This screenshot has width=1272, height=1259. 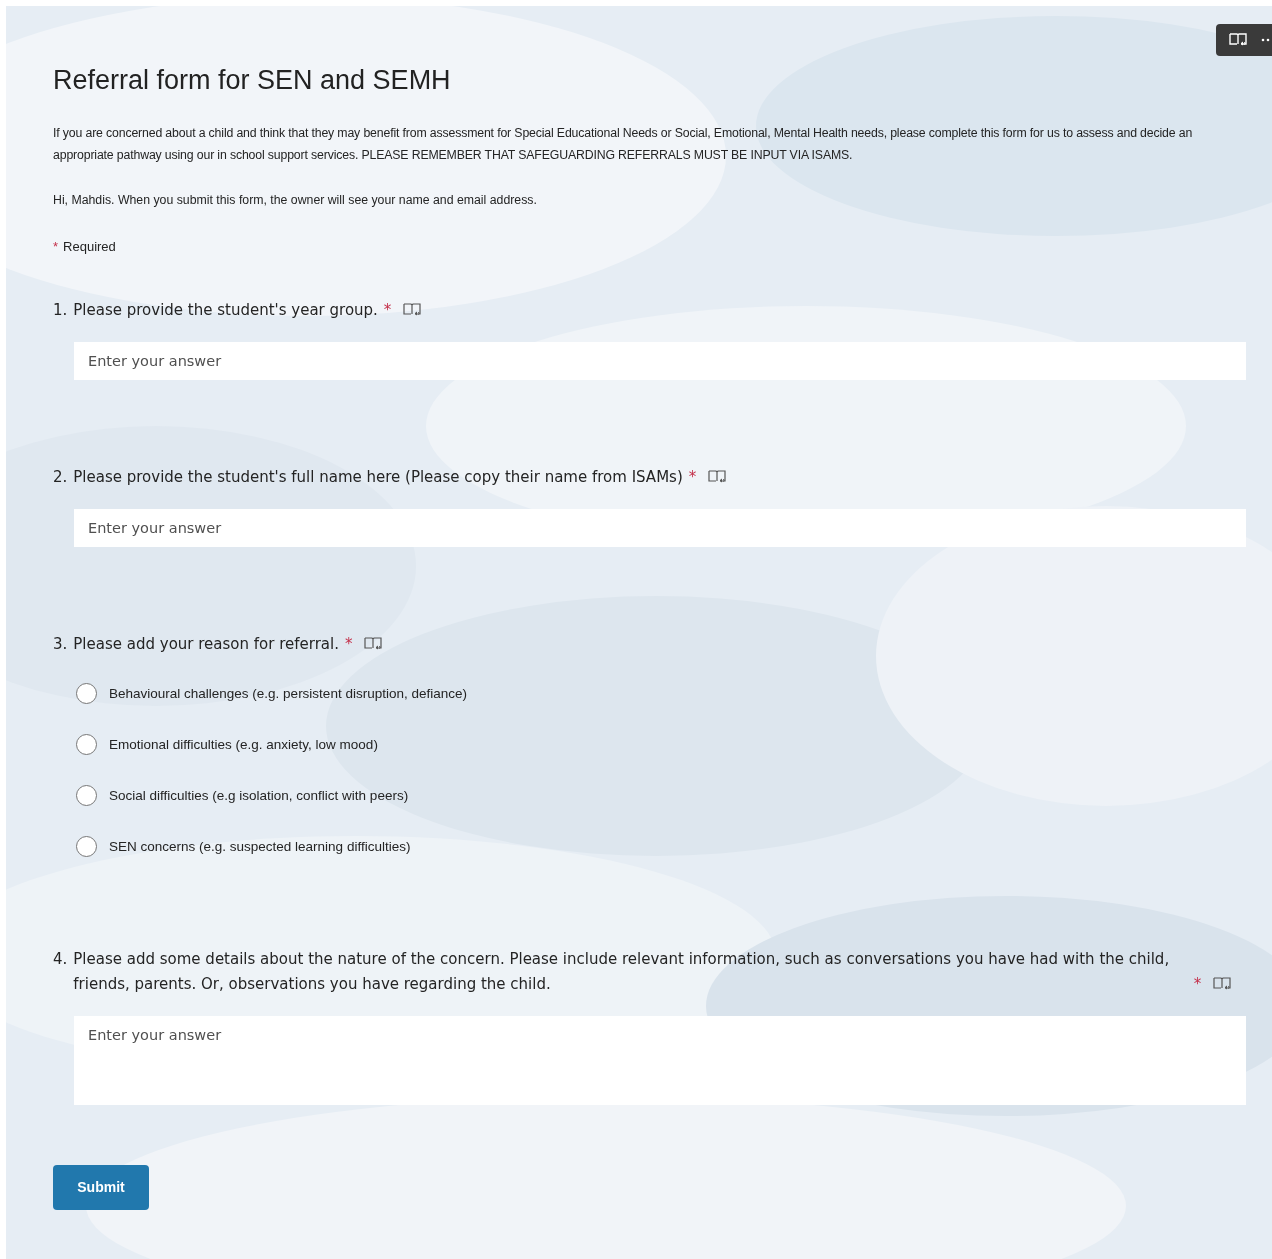 I want to click on more-icon, so click(x=1266, y=40).